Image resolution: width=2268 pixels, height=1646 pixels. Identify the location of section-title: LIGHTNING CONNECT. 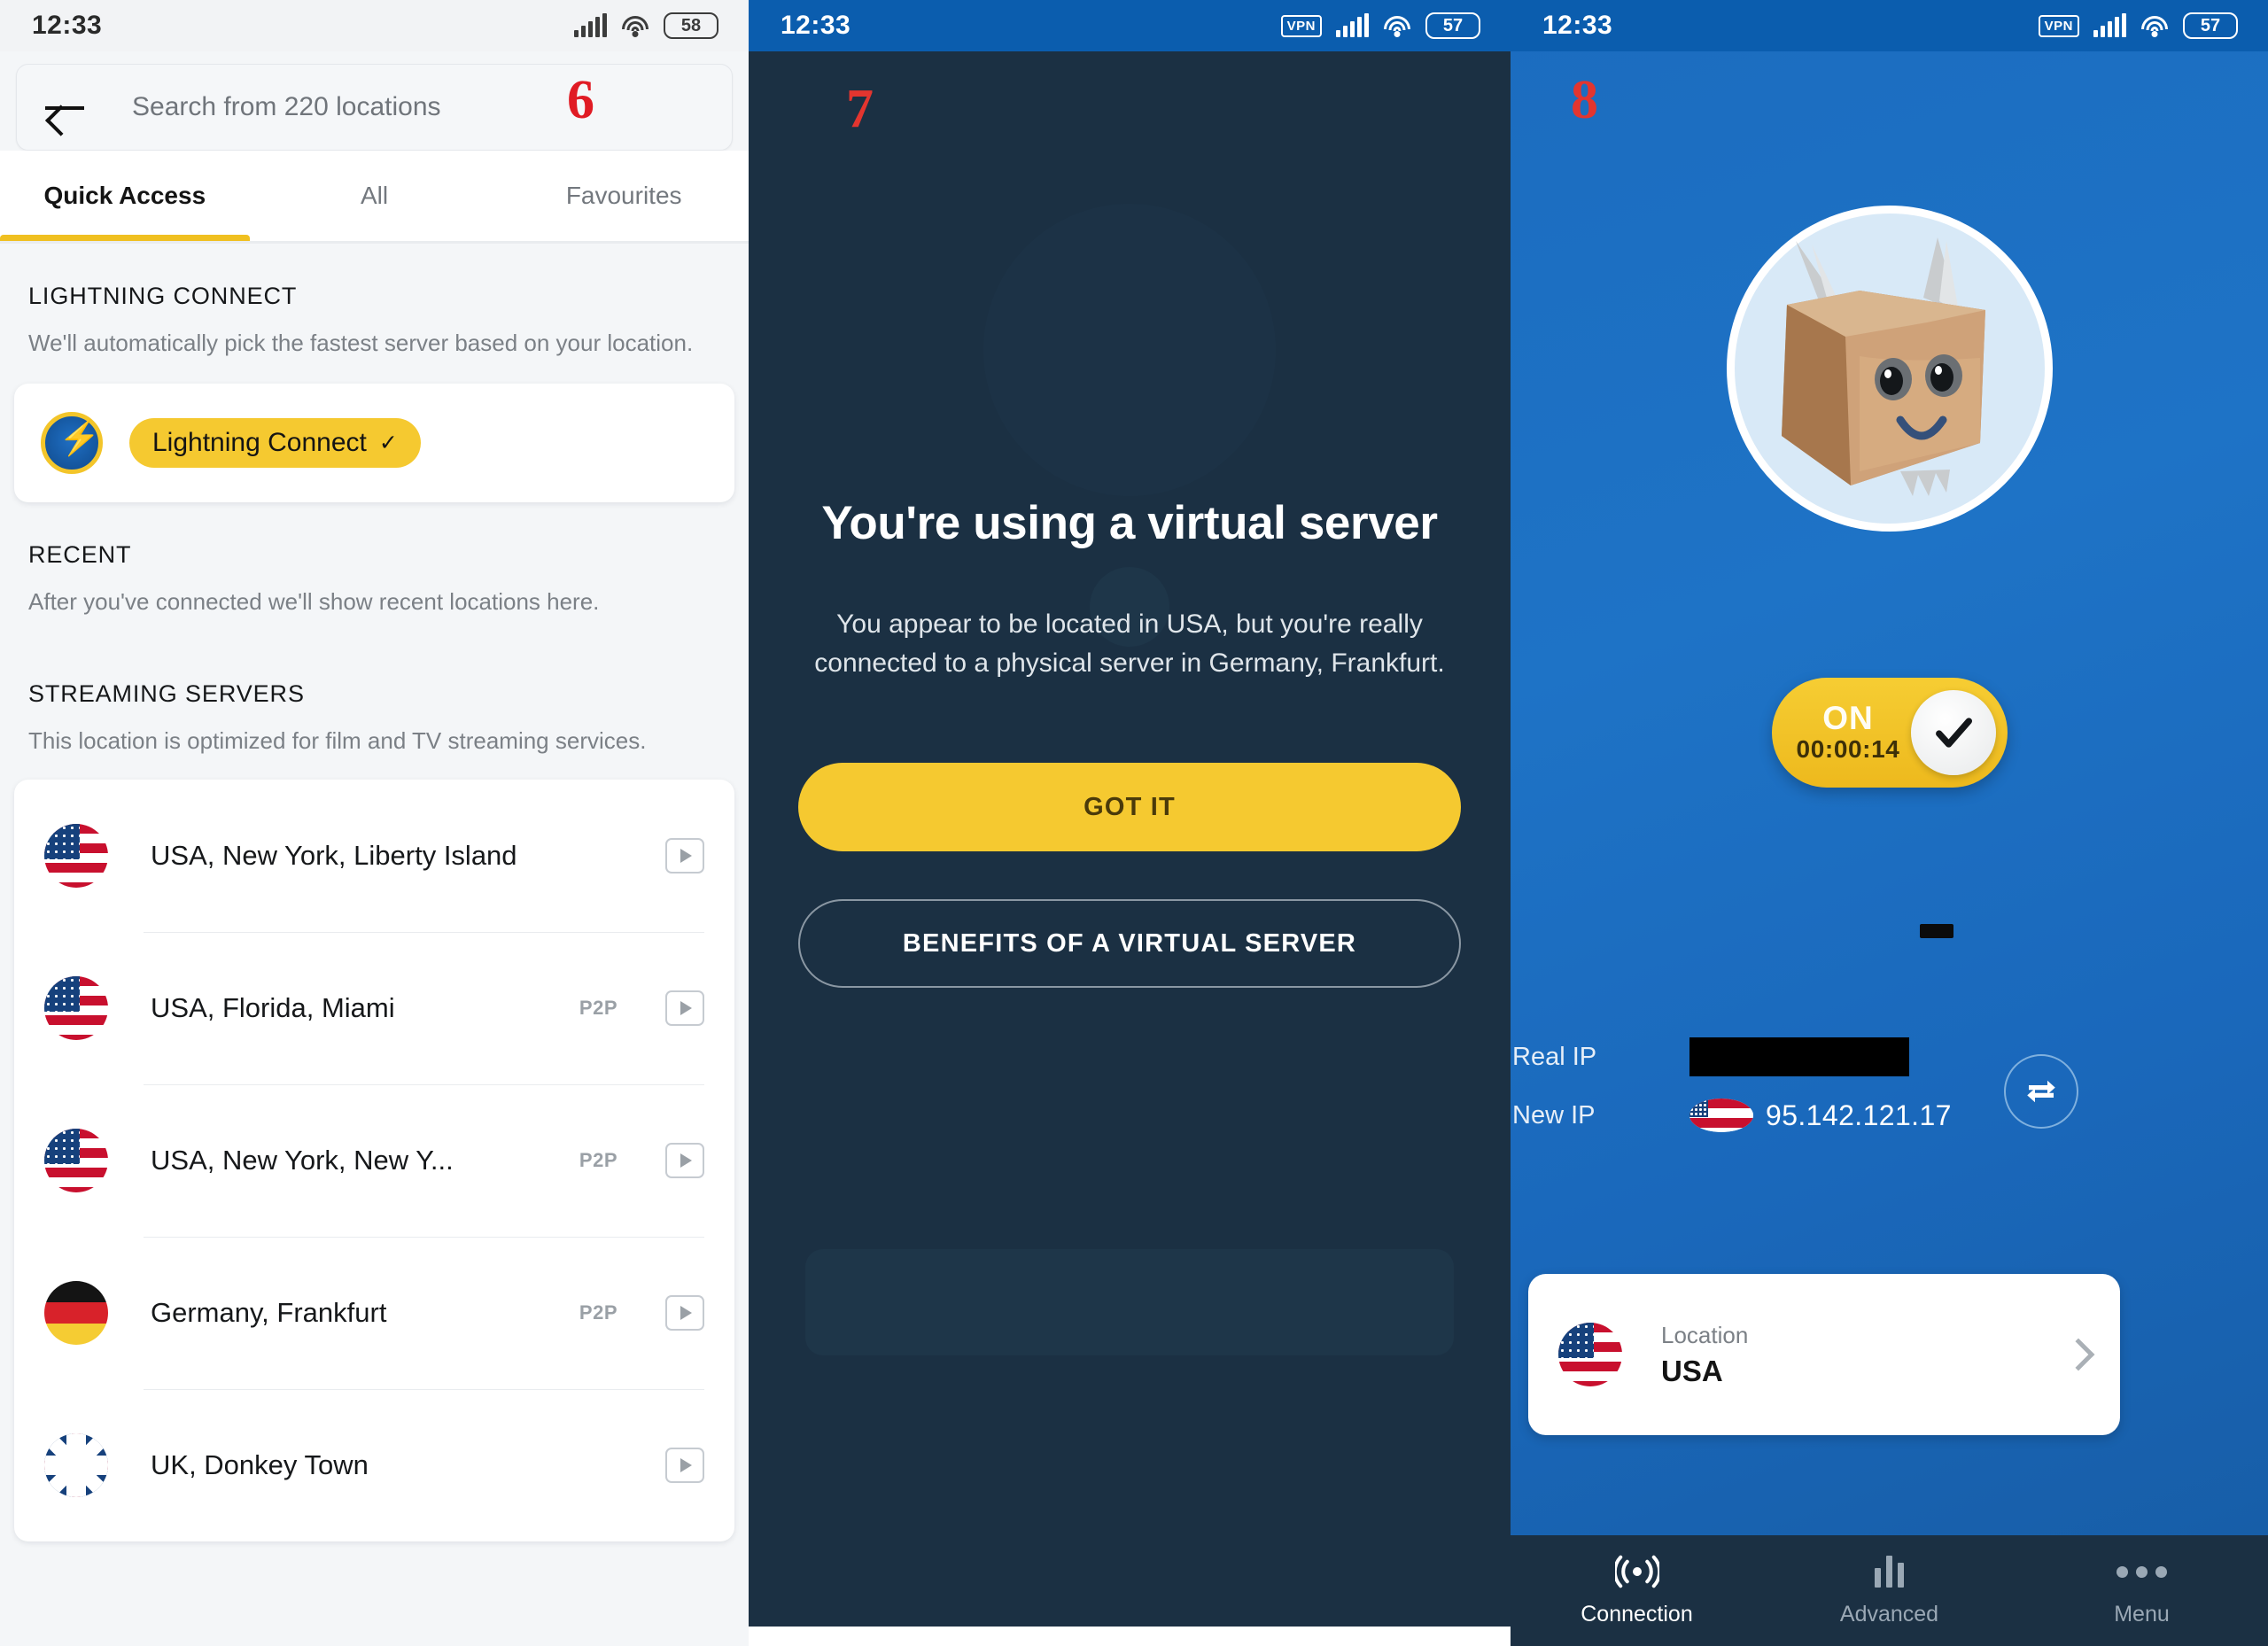
(163, 296).